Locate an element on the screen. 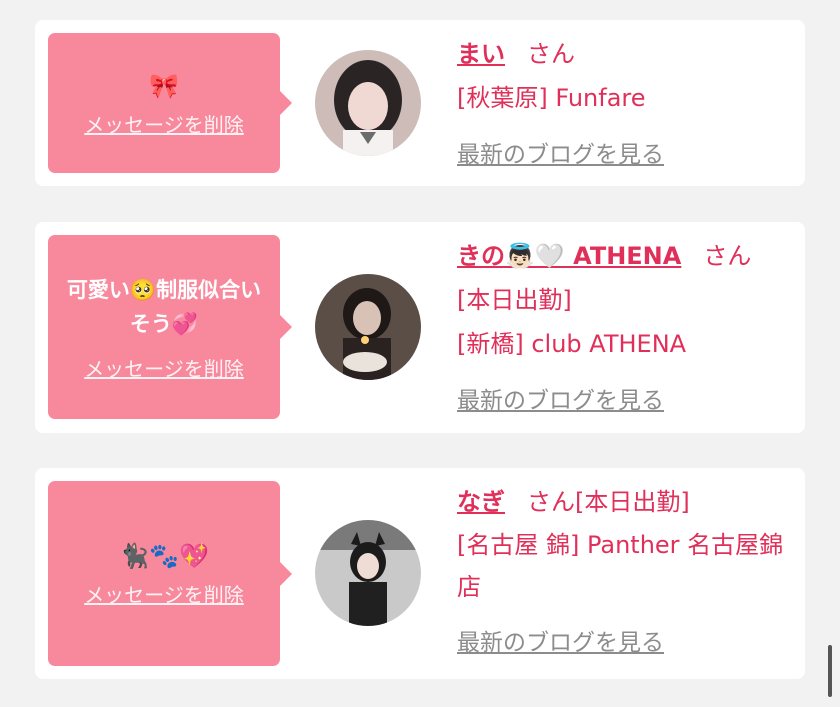 This screenshot has width=840, height=707. message-text: 🐈‍⬛🐾💖 is located at coordinates (164, 556).